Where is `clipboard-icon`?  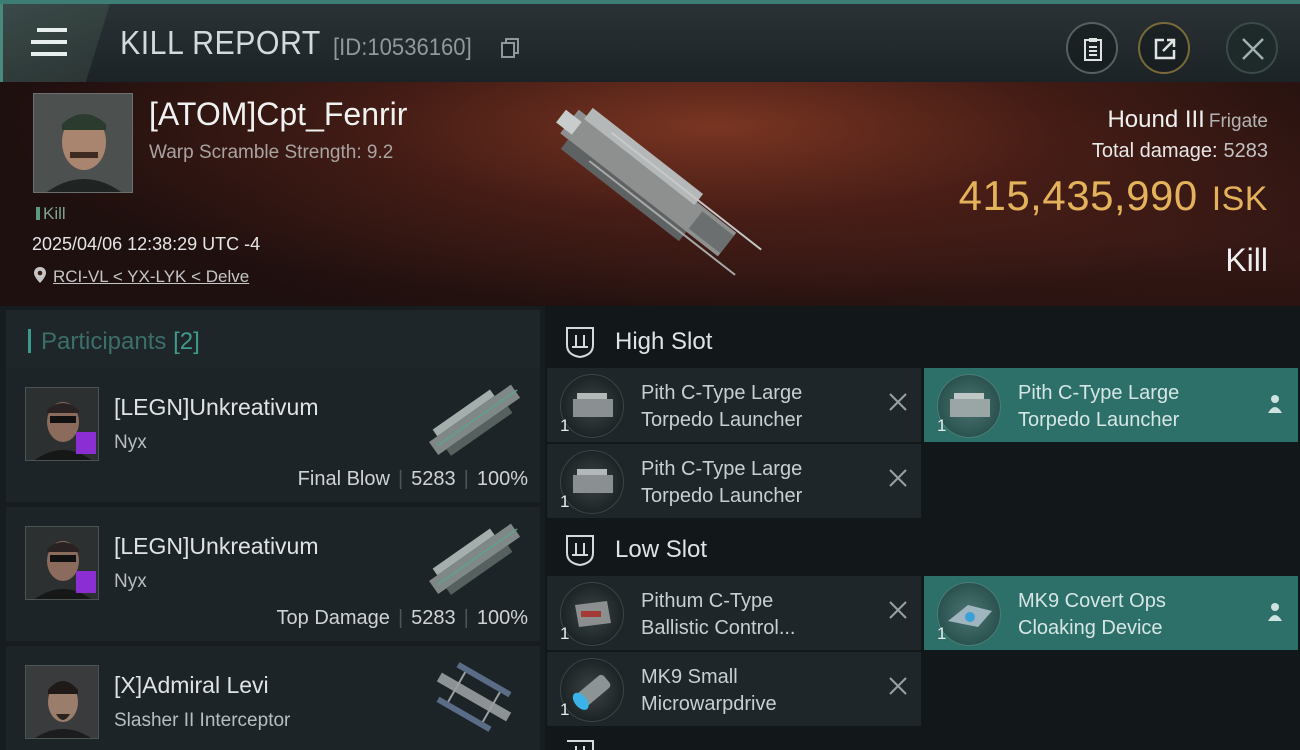
clipboard-icon is located at coordinates (1093, 49).